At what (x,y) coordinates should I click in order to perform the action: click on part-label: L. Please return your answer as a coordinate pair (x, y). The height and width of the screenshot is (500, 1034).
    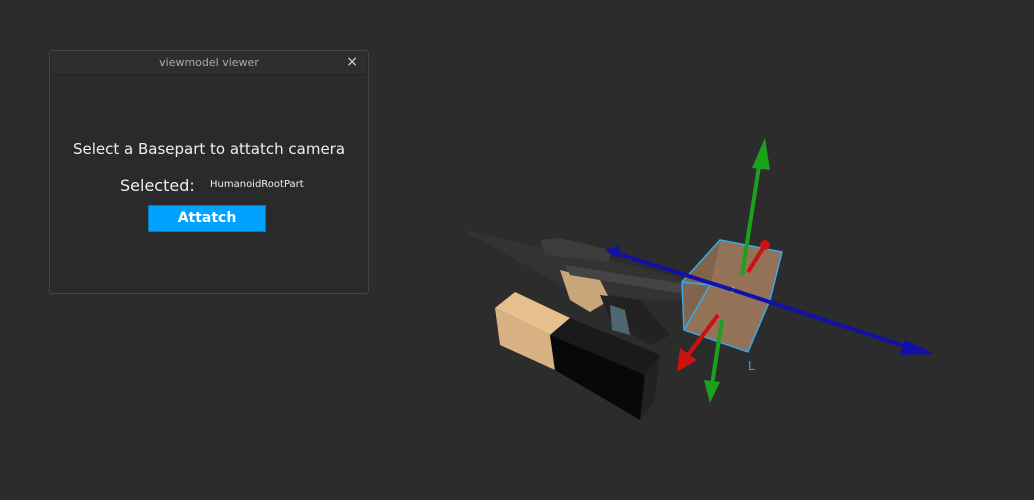
    Looking at the image, I should click on (751, 366).